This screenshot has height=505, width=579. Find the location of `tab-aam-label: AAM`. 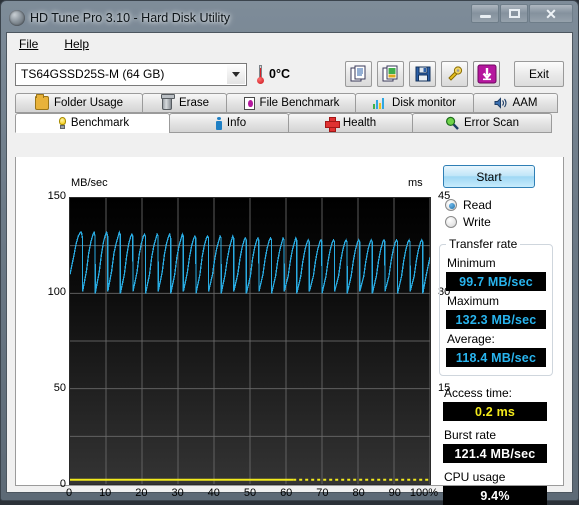

tab-aam-label: AAM is located at coordinates (525, 103).